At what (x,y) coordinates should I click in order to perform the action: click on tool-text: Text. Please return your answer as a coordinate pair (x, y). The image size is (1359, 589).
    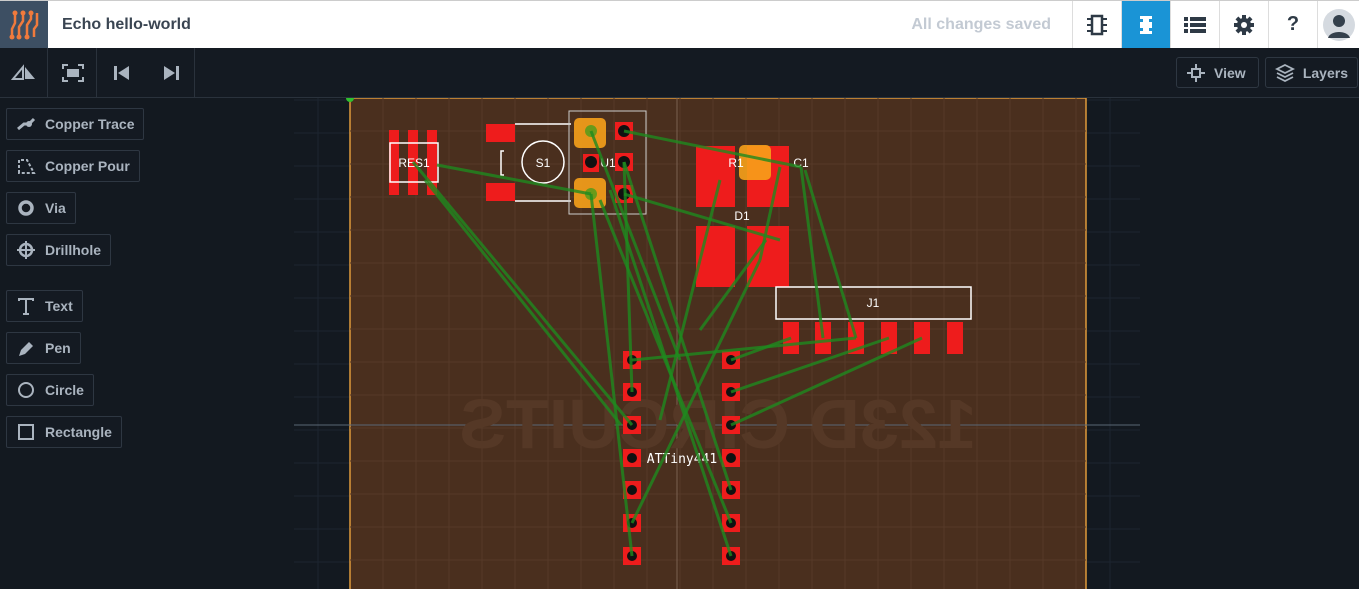
    Looking at the image, I should click on (44, 306).